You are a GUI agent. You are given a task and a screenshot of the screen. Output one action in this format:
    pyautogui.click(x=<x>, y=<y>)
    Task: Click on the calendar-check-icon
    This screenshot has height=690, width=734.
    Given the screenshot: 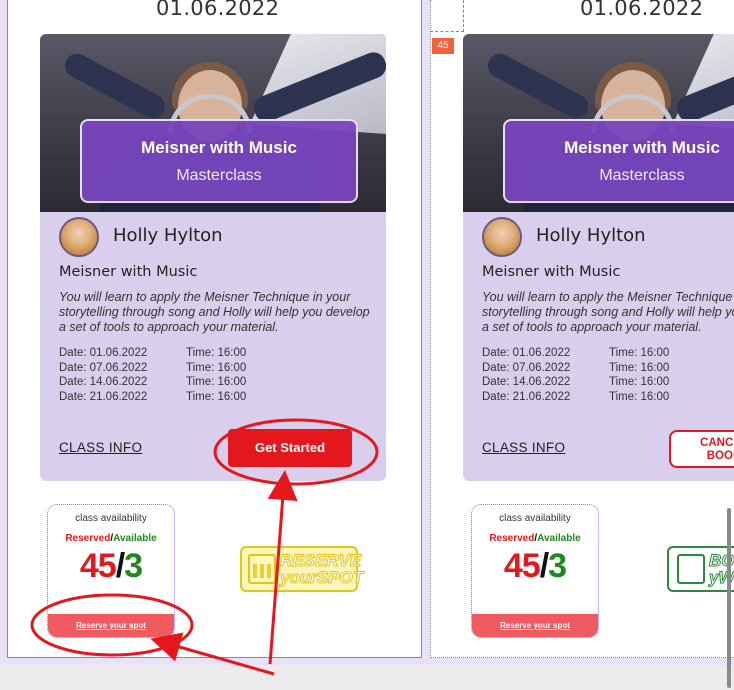 What is the action you would take?
    pyautogui.click(x=691, y=569)
    